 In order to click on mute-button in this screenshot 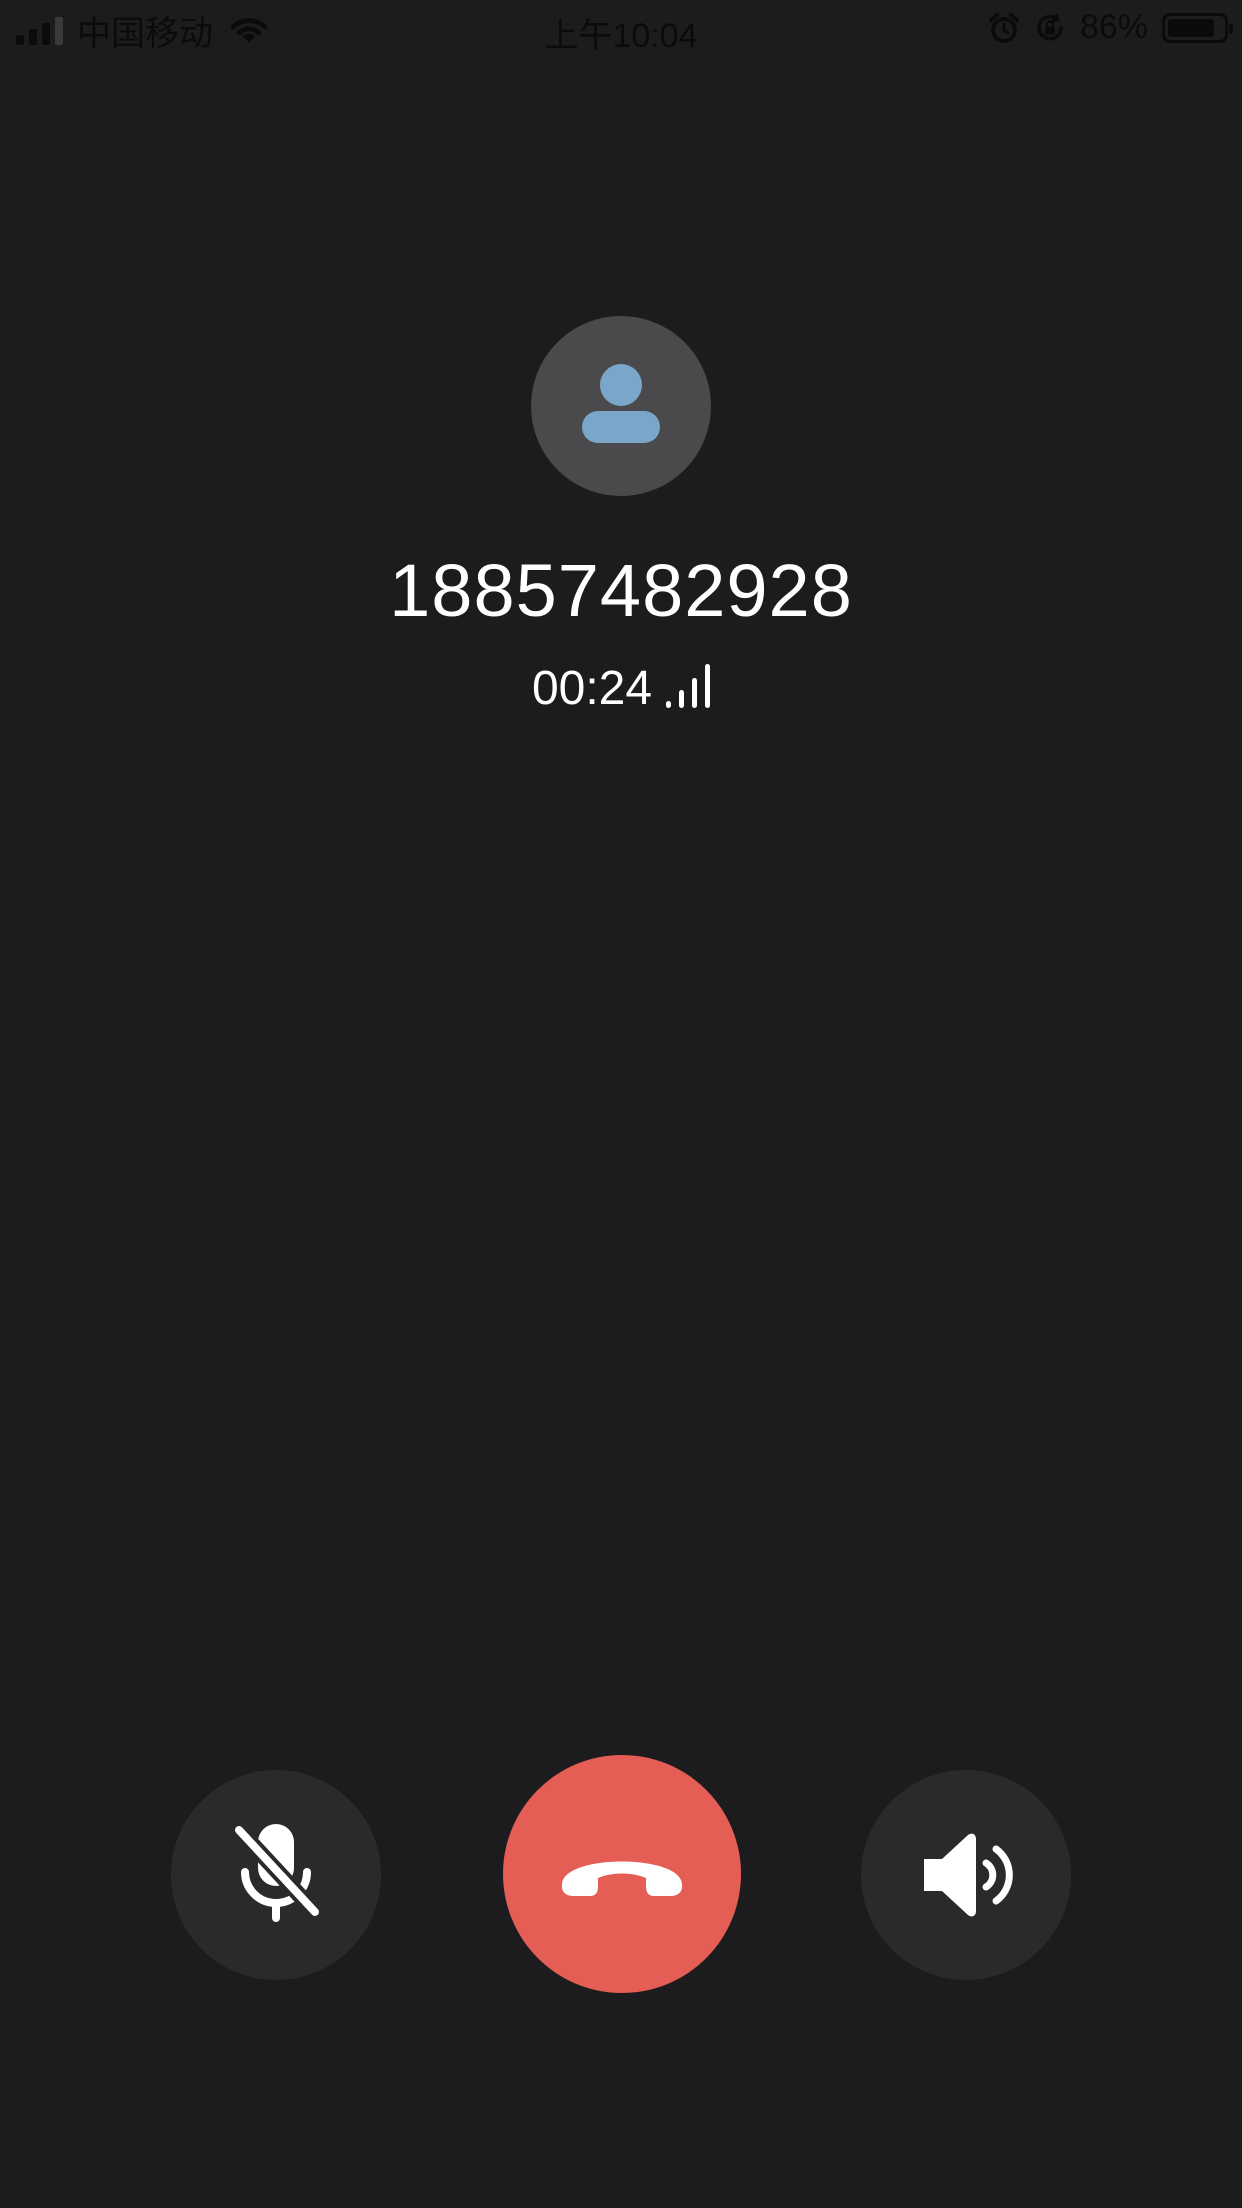, I will do `click(276, 1875)`.